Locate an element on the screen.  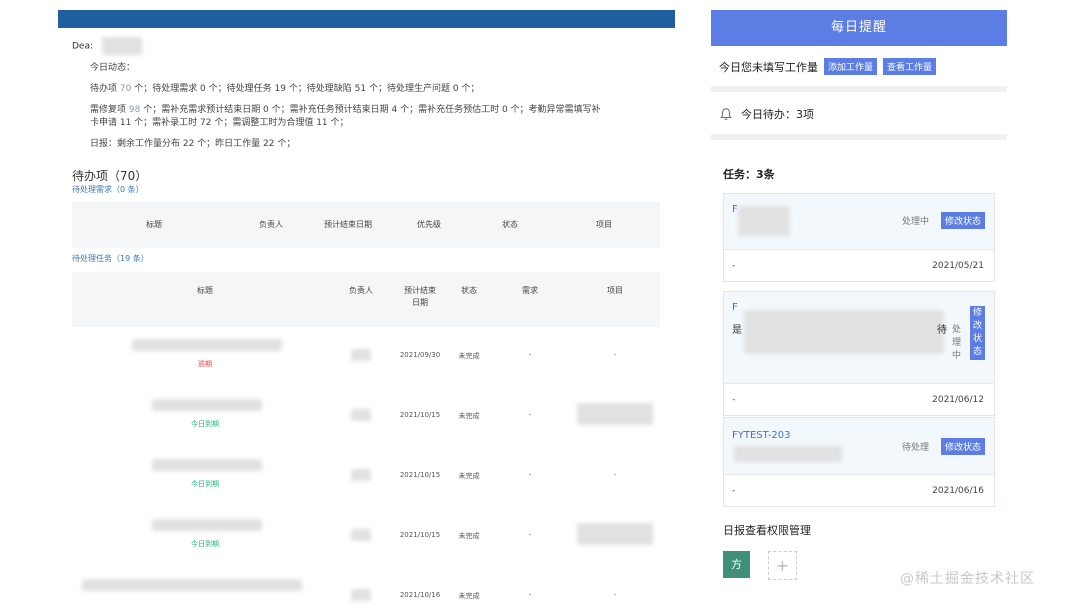
table-row: 逾期 2021/09/30 未完成 - - is located at coordinates (366, 357).